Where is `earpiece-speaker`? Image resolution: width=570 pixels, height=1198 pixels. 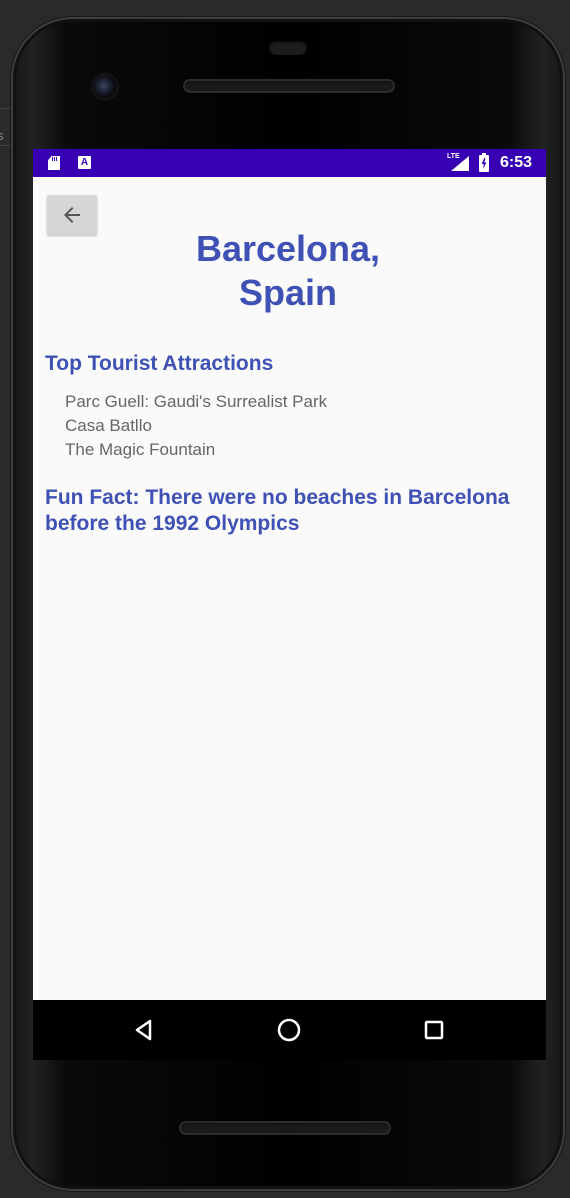 earpiece-speaker is located at coordinates (289, 86).